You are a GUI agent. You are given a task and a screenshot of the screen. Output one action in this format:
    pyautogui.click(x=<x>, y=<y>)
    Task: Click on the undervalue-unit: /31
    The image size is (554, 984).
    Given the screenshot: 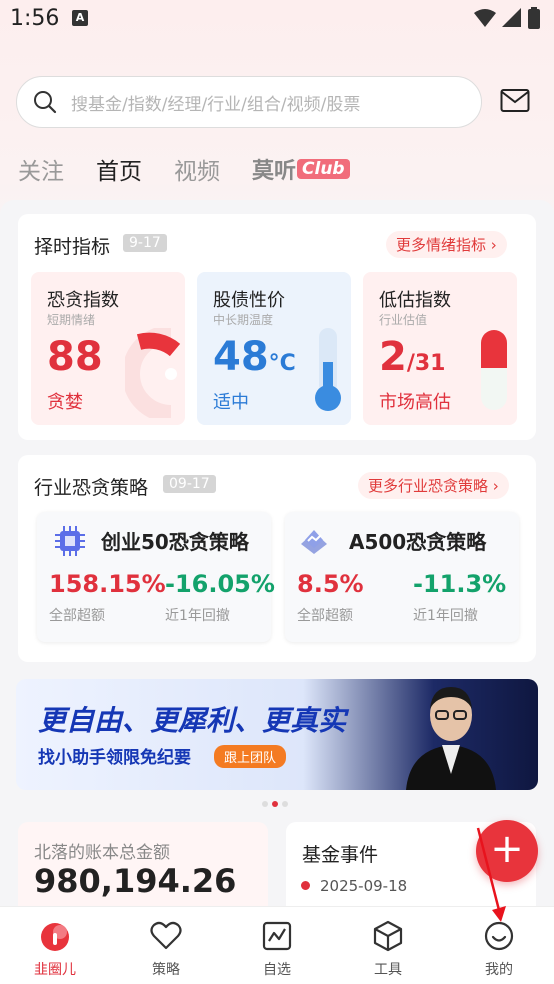 What is the action you would take?
    pyautogui.click(x=426, y=363)
    